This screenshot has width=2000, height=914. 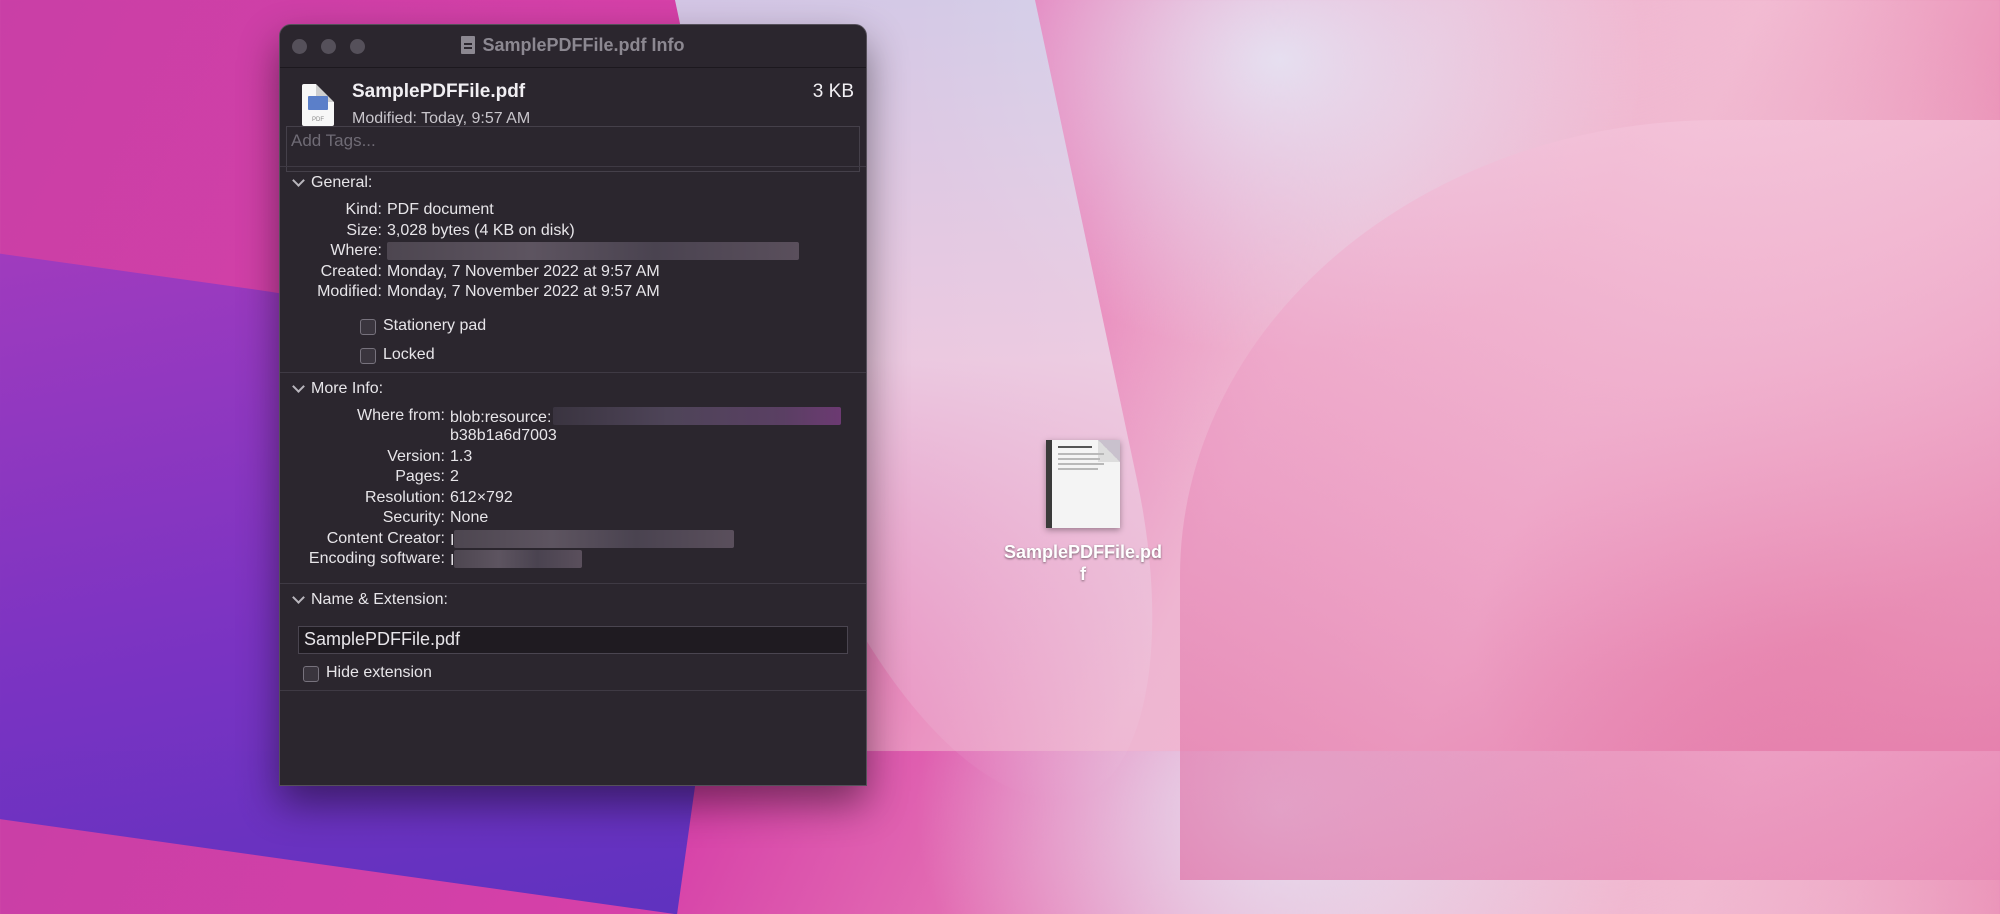 I want to click on collapsed-section, so click(x=573, y=710).